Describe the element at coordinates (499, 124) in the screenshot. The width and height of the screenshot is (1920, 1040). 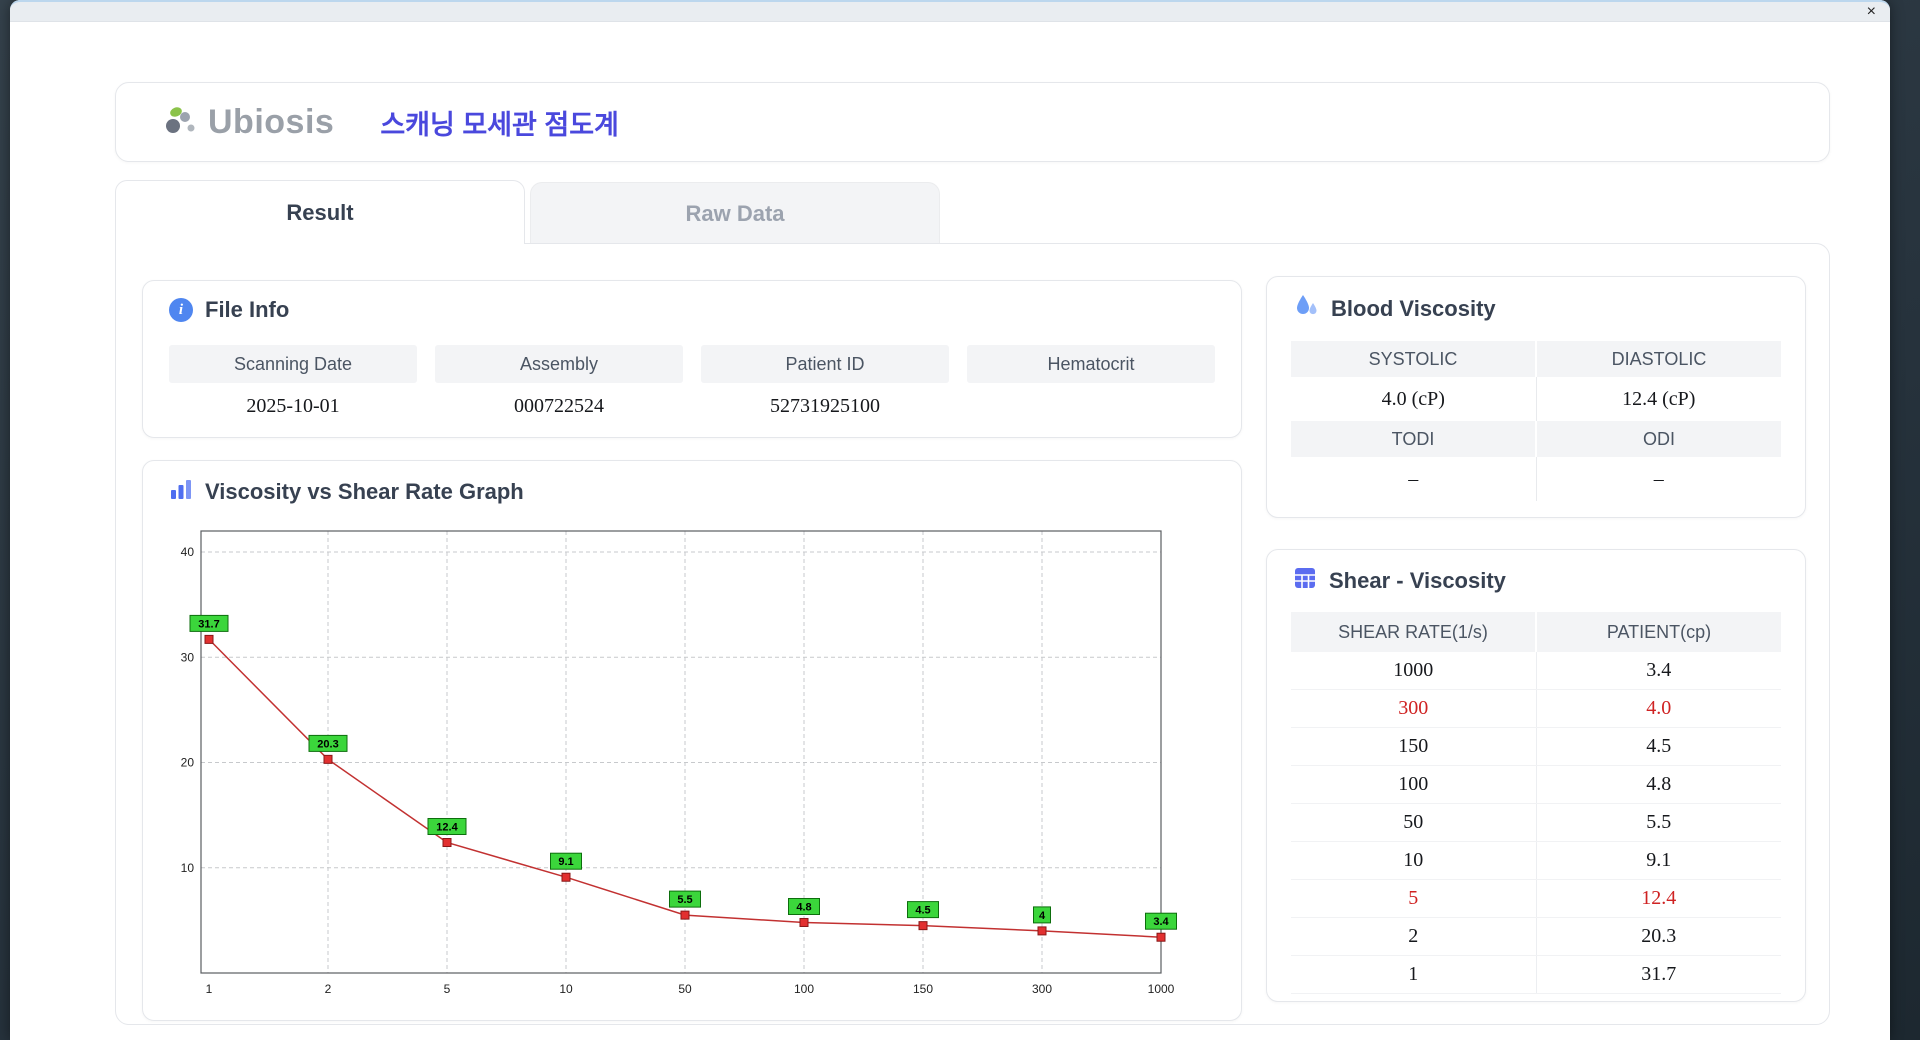
I see `page-title: 스캐닝 모세관 점도계` at that location.